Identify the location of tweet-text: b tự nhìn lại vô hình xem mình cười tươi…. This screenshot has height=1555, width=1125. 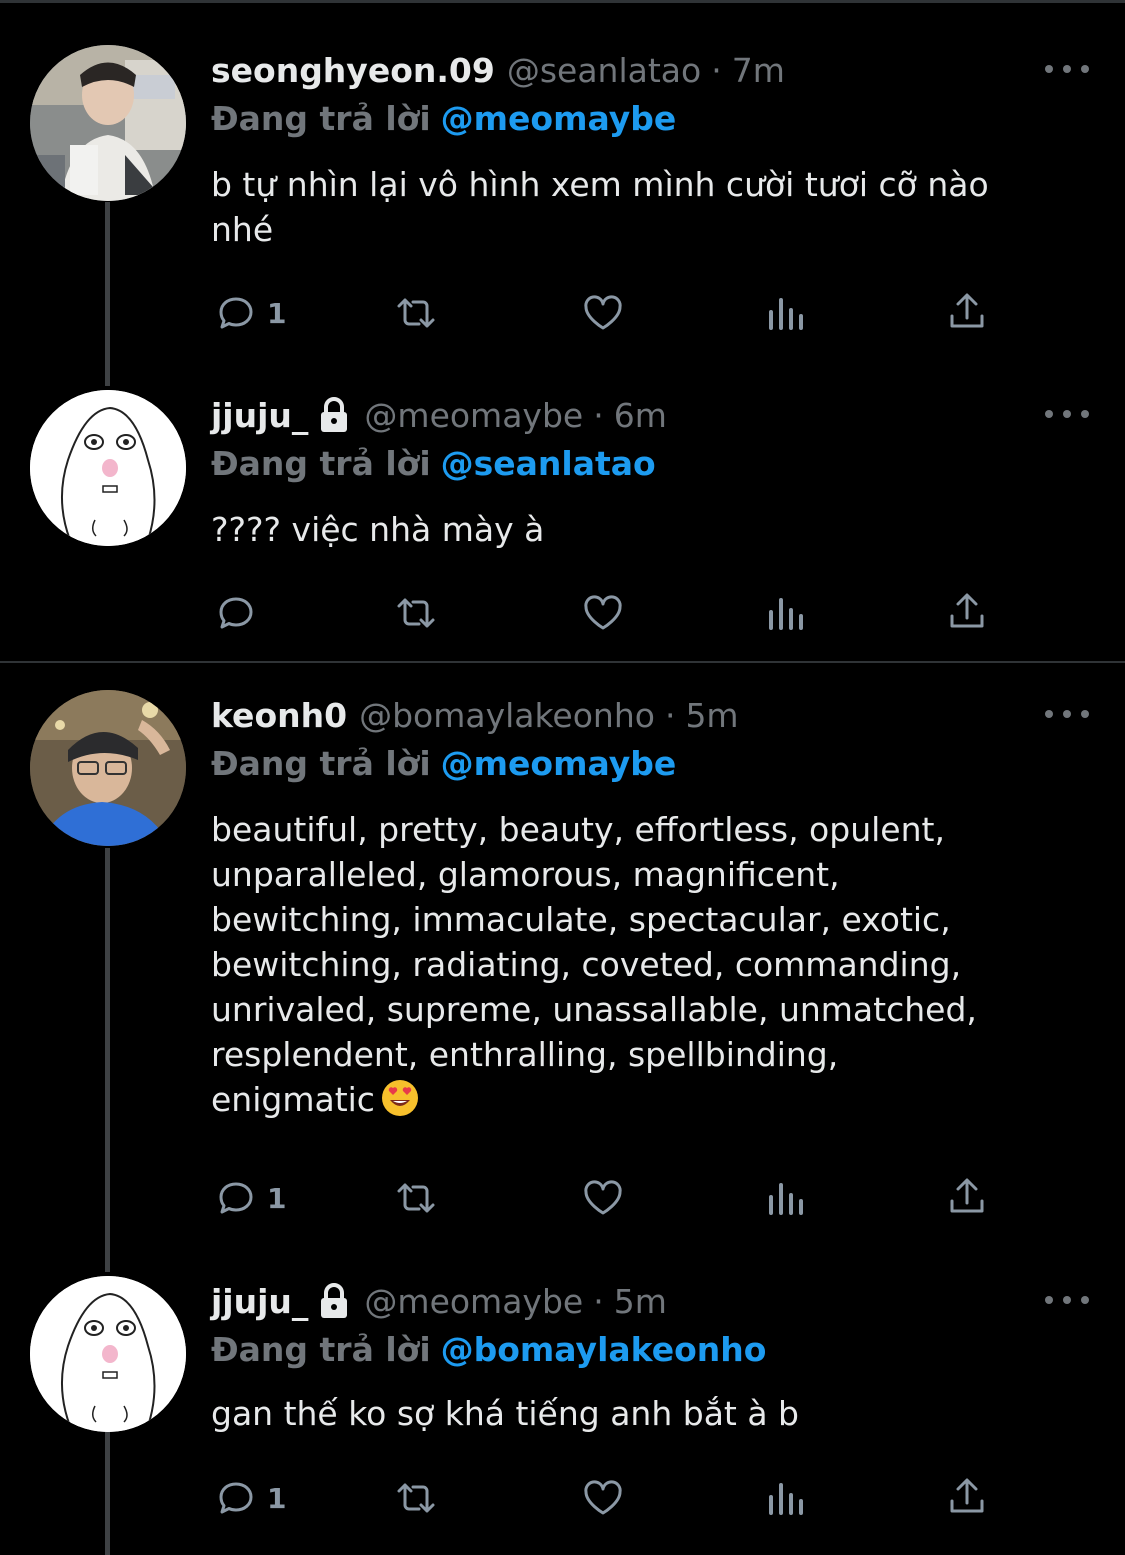
(600, 207).